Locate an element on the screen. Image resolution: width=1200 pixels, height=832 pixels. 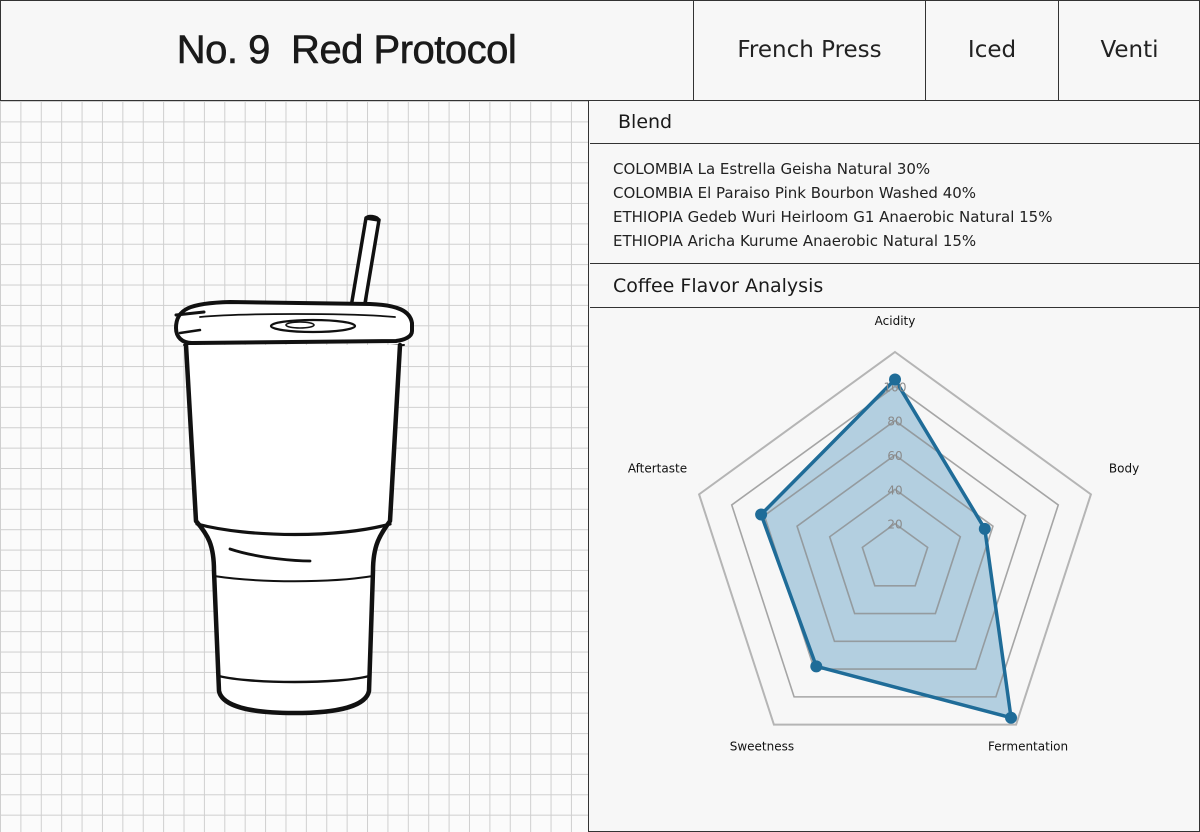
radar-tick-label: 20 is located at coordinates (894, 525).